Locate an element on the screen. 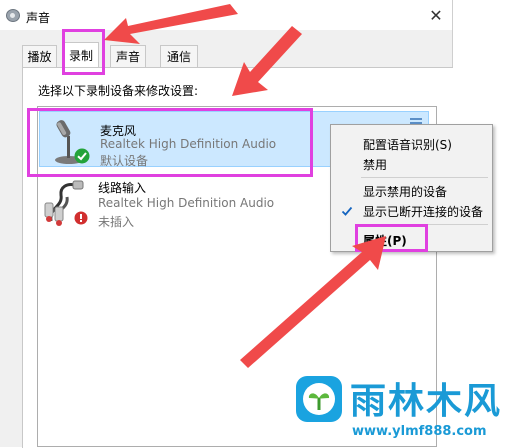 The image size is (510, 448). watermark-url: www.ylmf888.com is located at coordinates (419, 431).